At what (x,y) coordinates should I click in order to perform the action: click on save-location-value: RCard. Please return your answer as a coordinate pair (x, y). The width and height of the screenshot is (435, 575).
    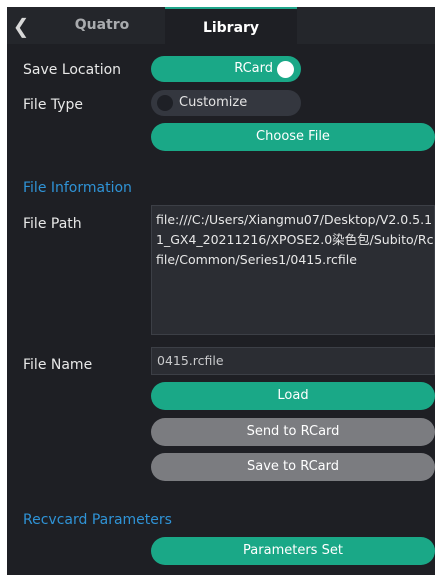
    Looking at the image, I should click on (253, 68).